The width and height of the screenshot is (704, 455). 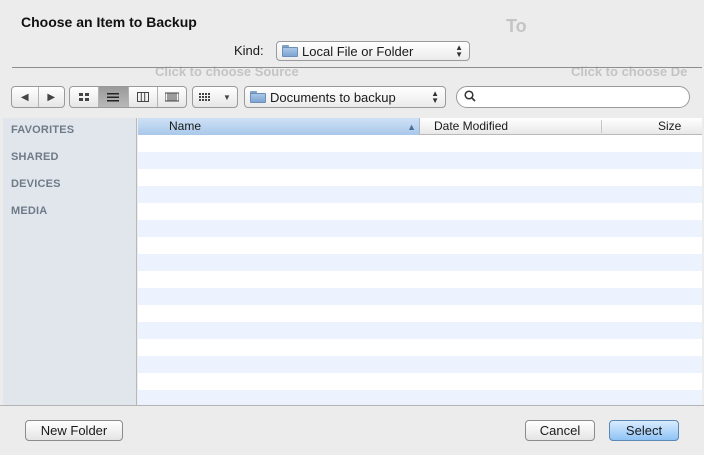 I want to click on column-header-name-label: Name, so click(x=185, y=126).